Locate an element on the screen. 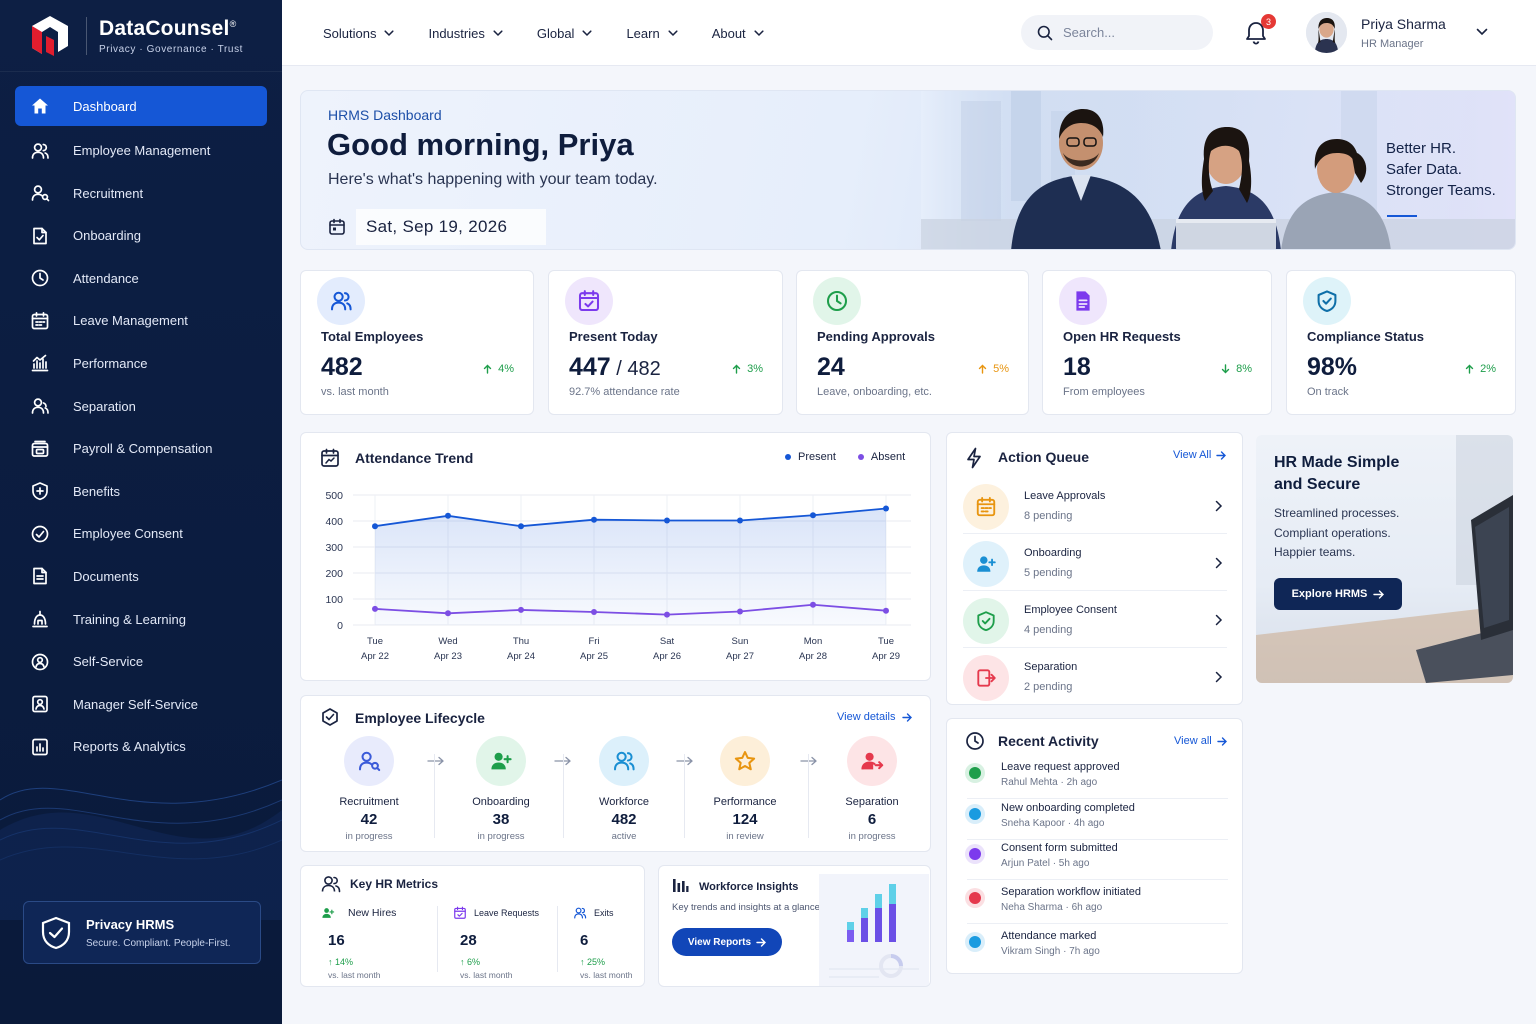  search-box is located at coordinates (1117, 32).